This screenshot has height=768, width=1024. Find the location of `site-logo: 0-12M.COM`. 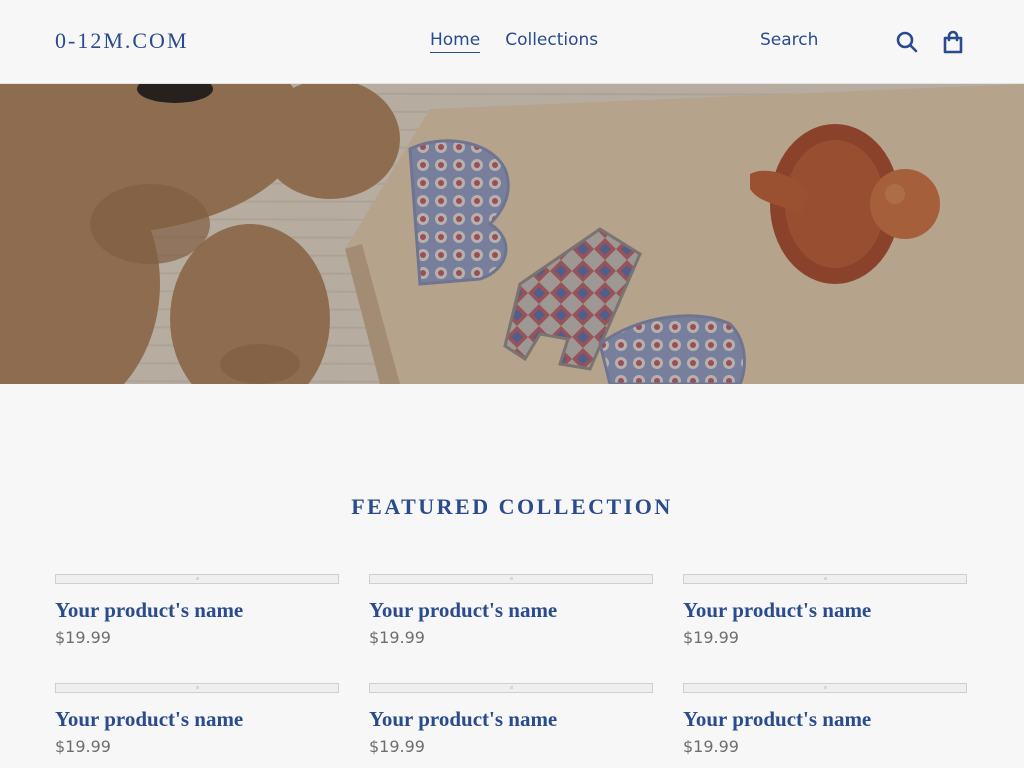

site-logo: 0-12M.COM is located at coordinates (122, 41).